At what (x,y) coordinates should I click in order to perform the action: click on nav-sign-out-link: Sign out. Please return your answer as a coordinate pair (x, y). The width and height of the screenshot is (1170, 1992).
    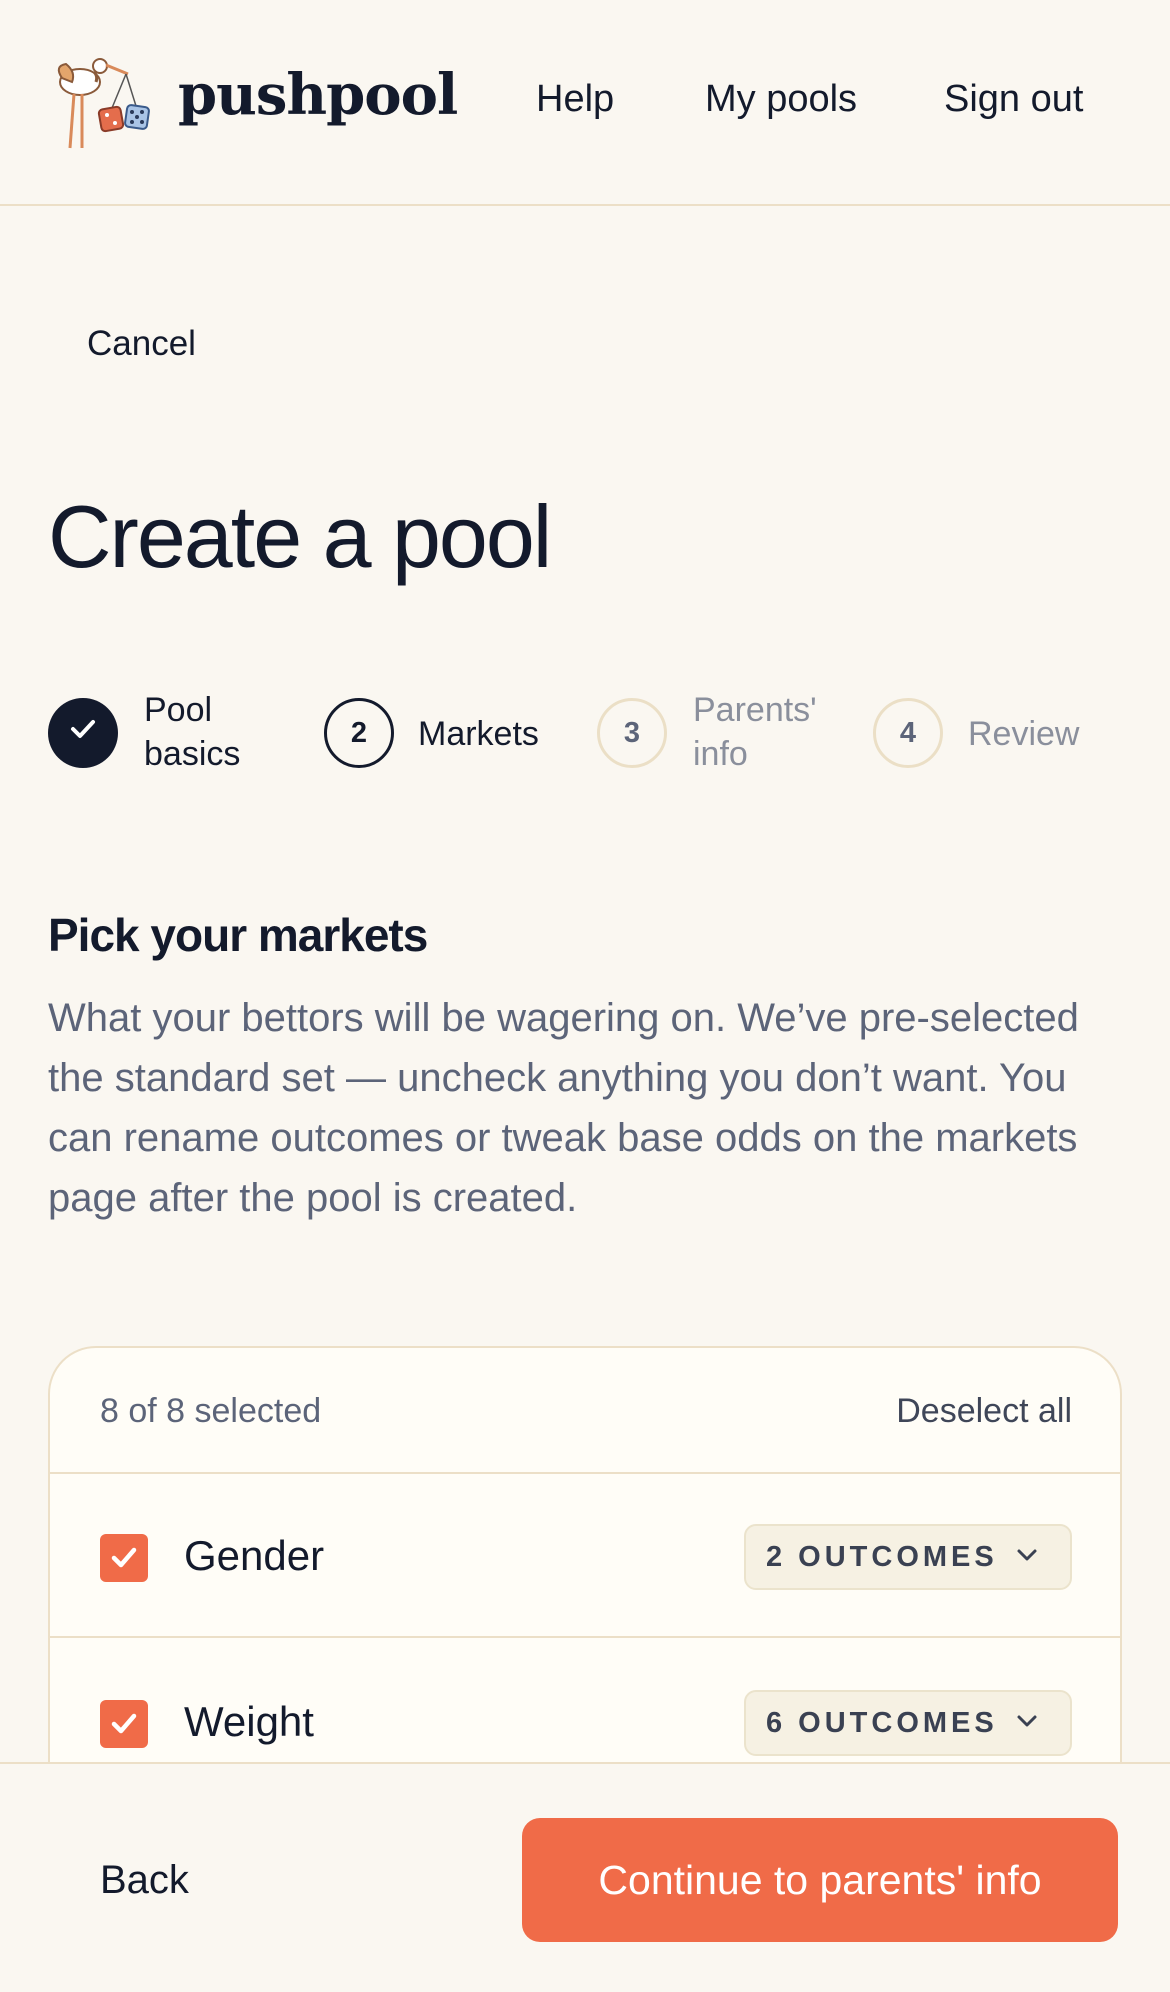
    Looking at the image, I should click on (1013, 99).